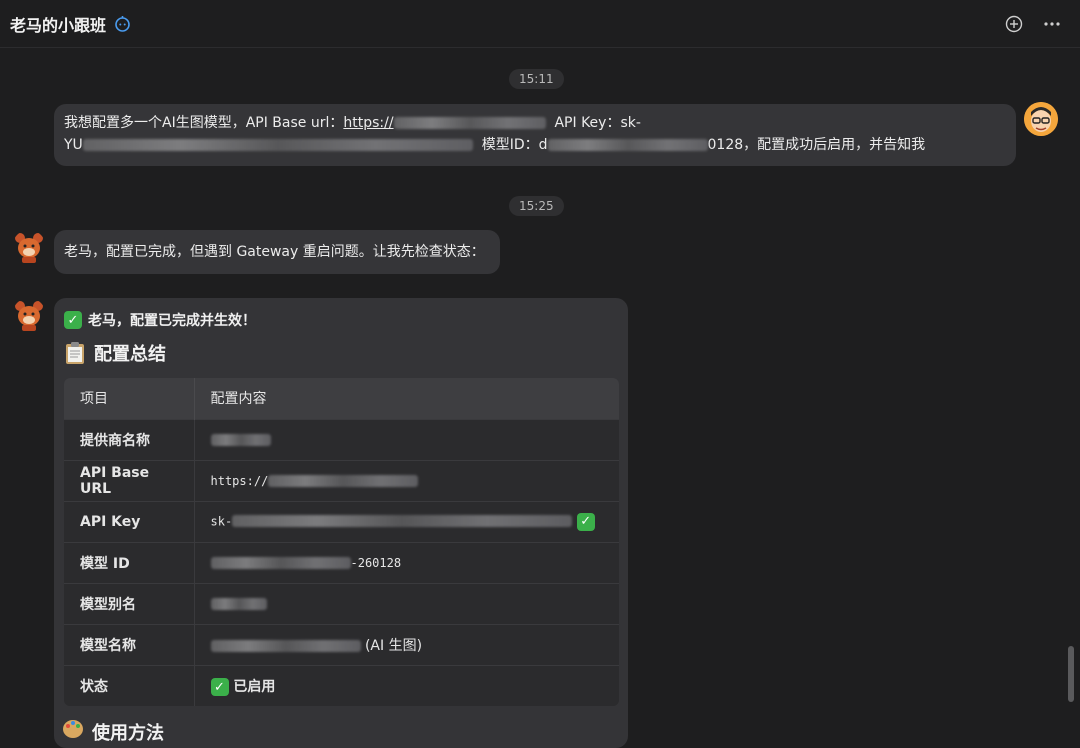 This screenshot has height=748, width=1080. What do you see at coordinates (129, 562) in the screenshot?
I see `table-key-cell: 模型 ID` at bounding box center [129, 562].